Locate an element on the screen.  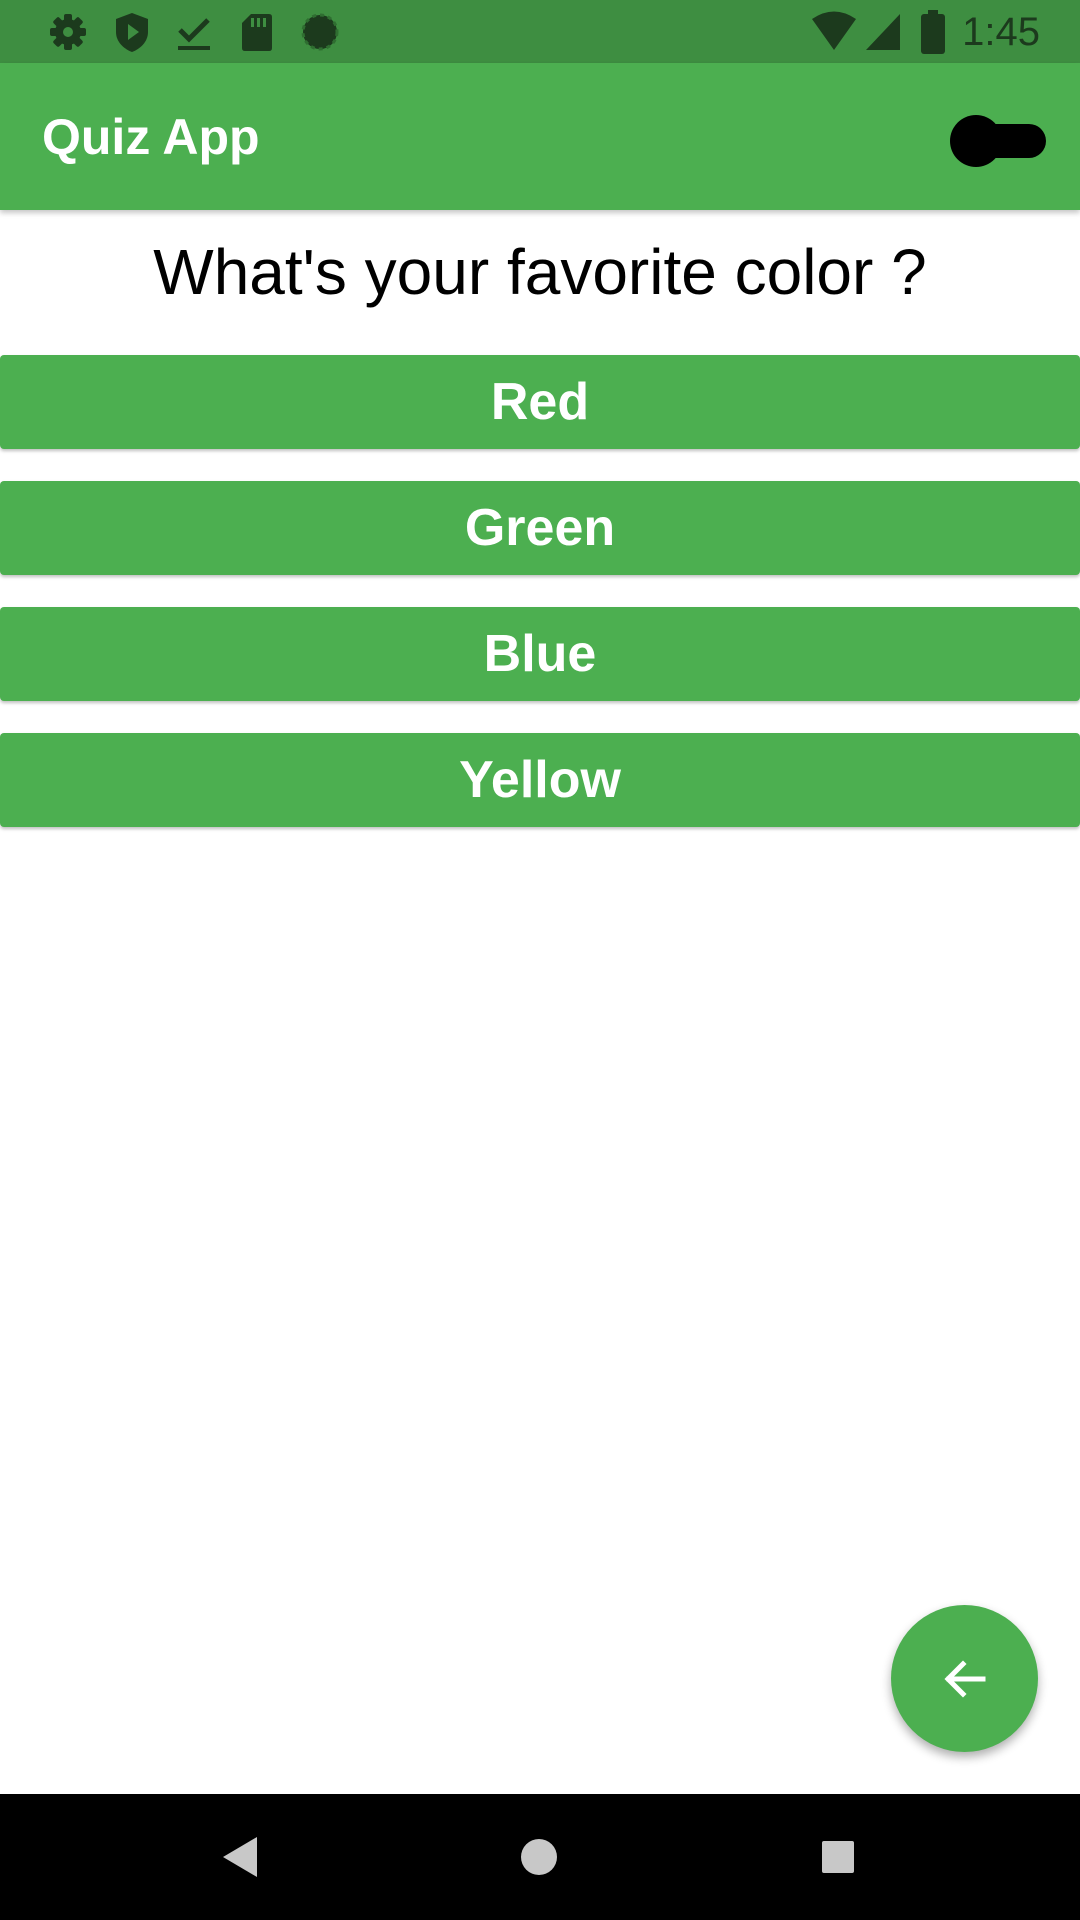
answer-button-blue: Blue is located at coordinates (540, 654).